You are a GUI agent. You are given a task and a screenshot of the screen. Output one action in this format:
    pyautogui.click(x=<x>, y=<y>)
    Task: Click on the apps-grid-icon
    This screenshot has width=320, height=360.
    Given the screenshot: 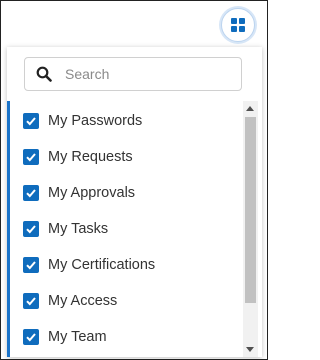 What is the action you would take?
    pyautogui.click(x=238, y=25)
    